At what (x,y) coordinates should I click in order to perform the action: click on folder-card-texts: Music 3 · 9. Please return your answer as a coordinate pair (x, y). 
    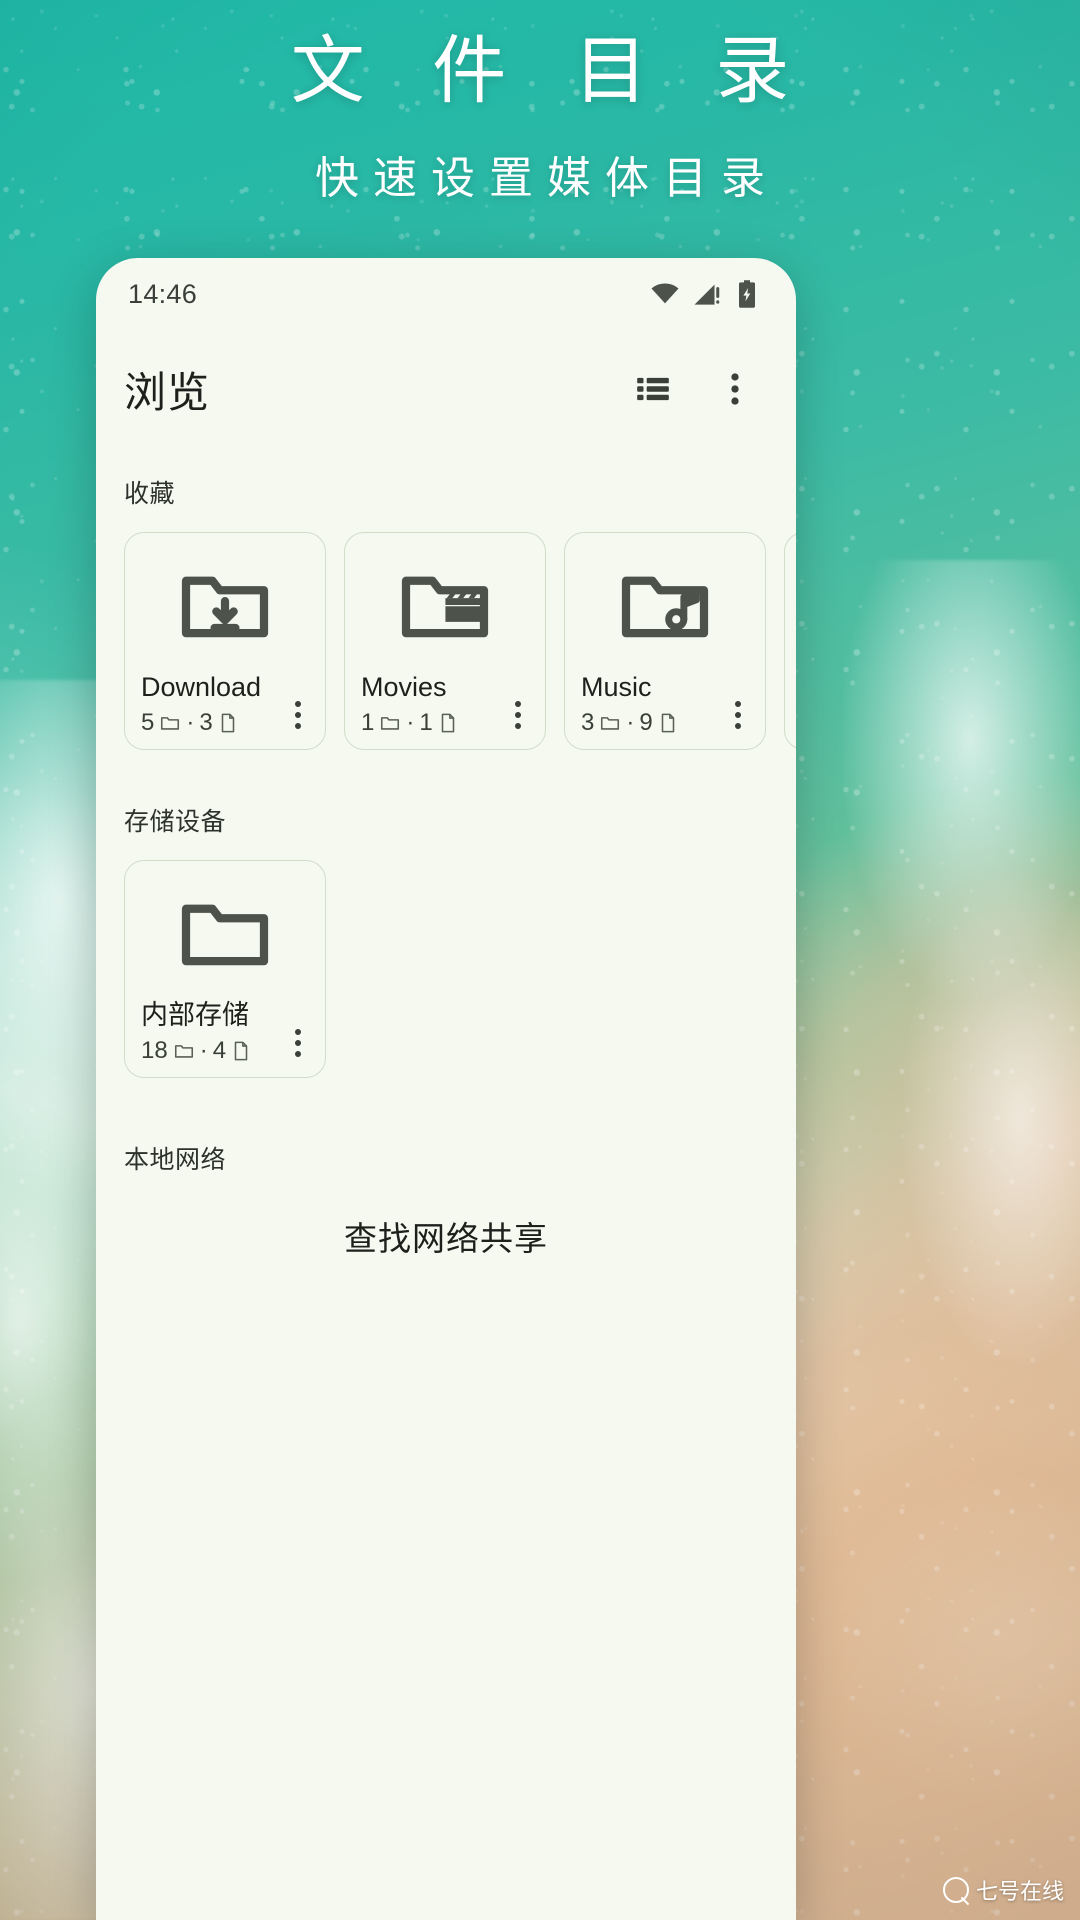
    Looking at the image, I should click on (651, 704).